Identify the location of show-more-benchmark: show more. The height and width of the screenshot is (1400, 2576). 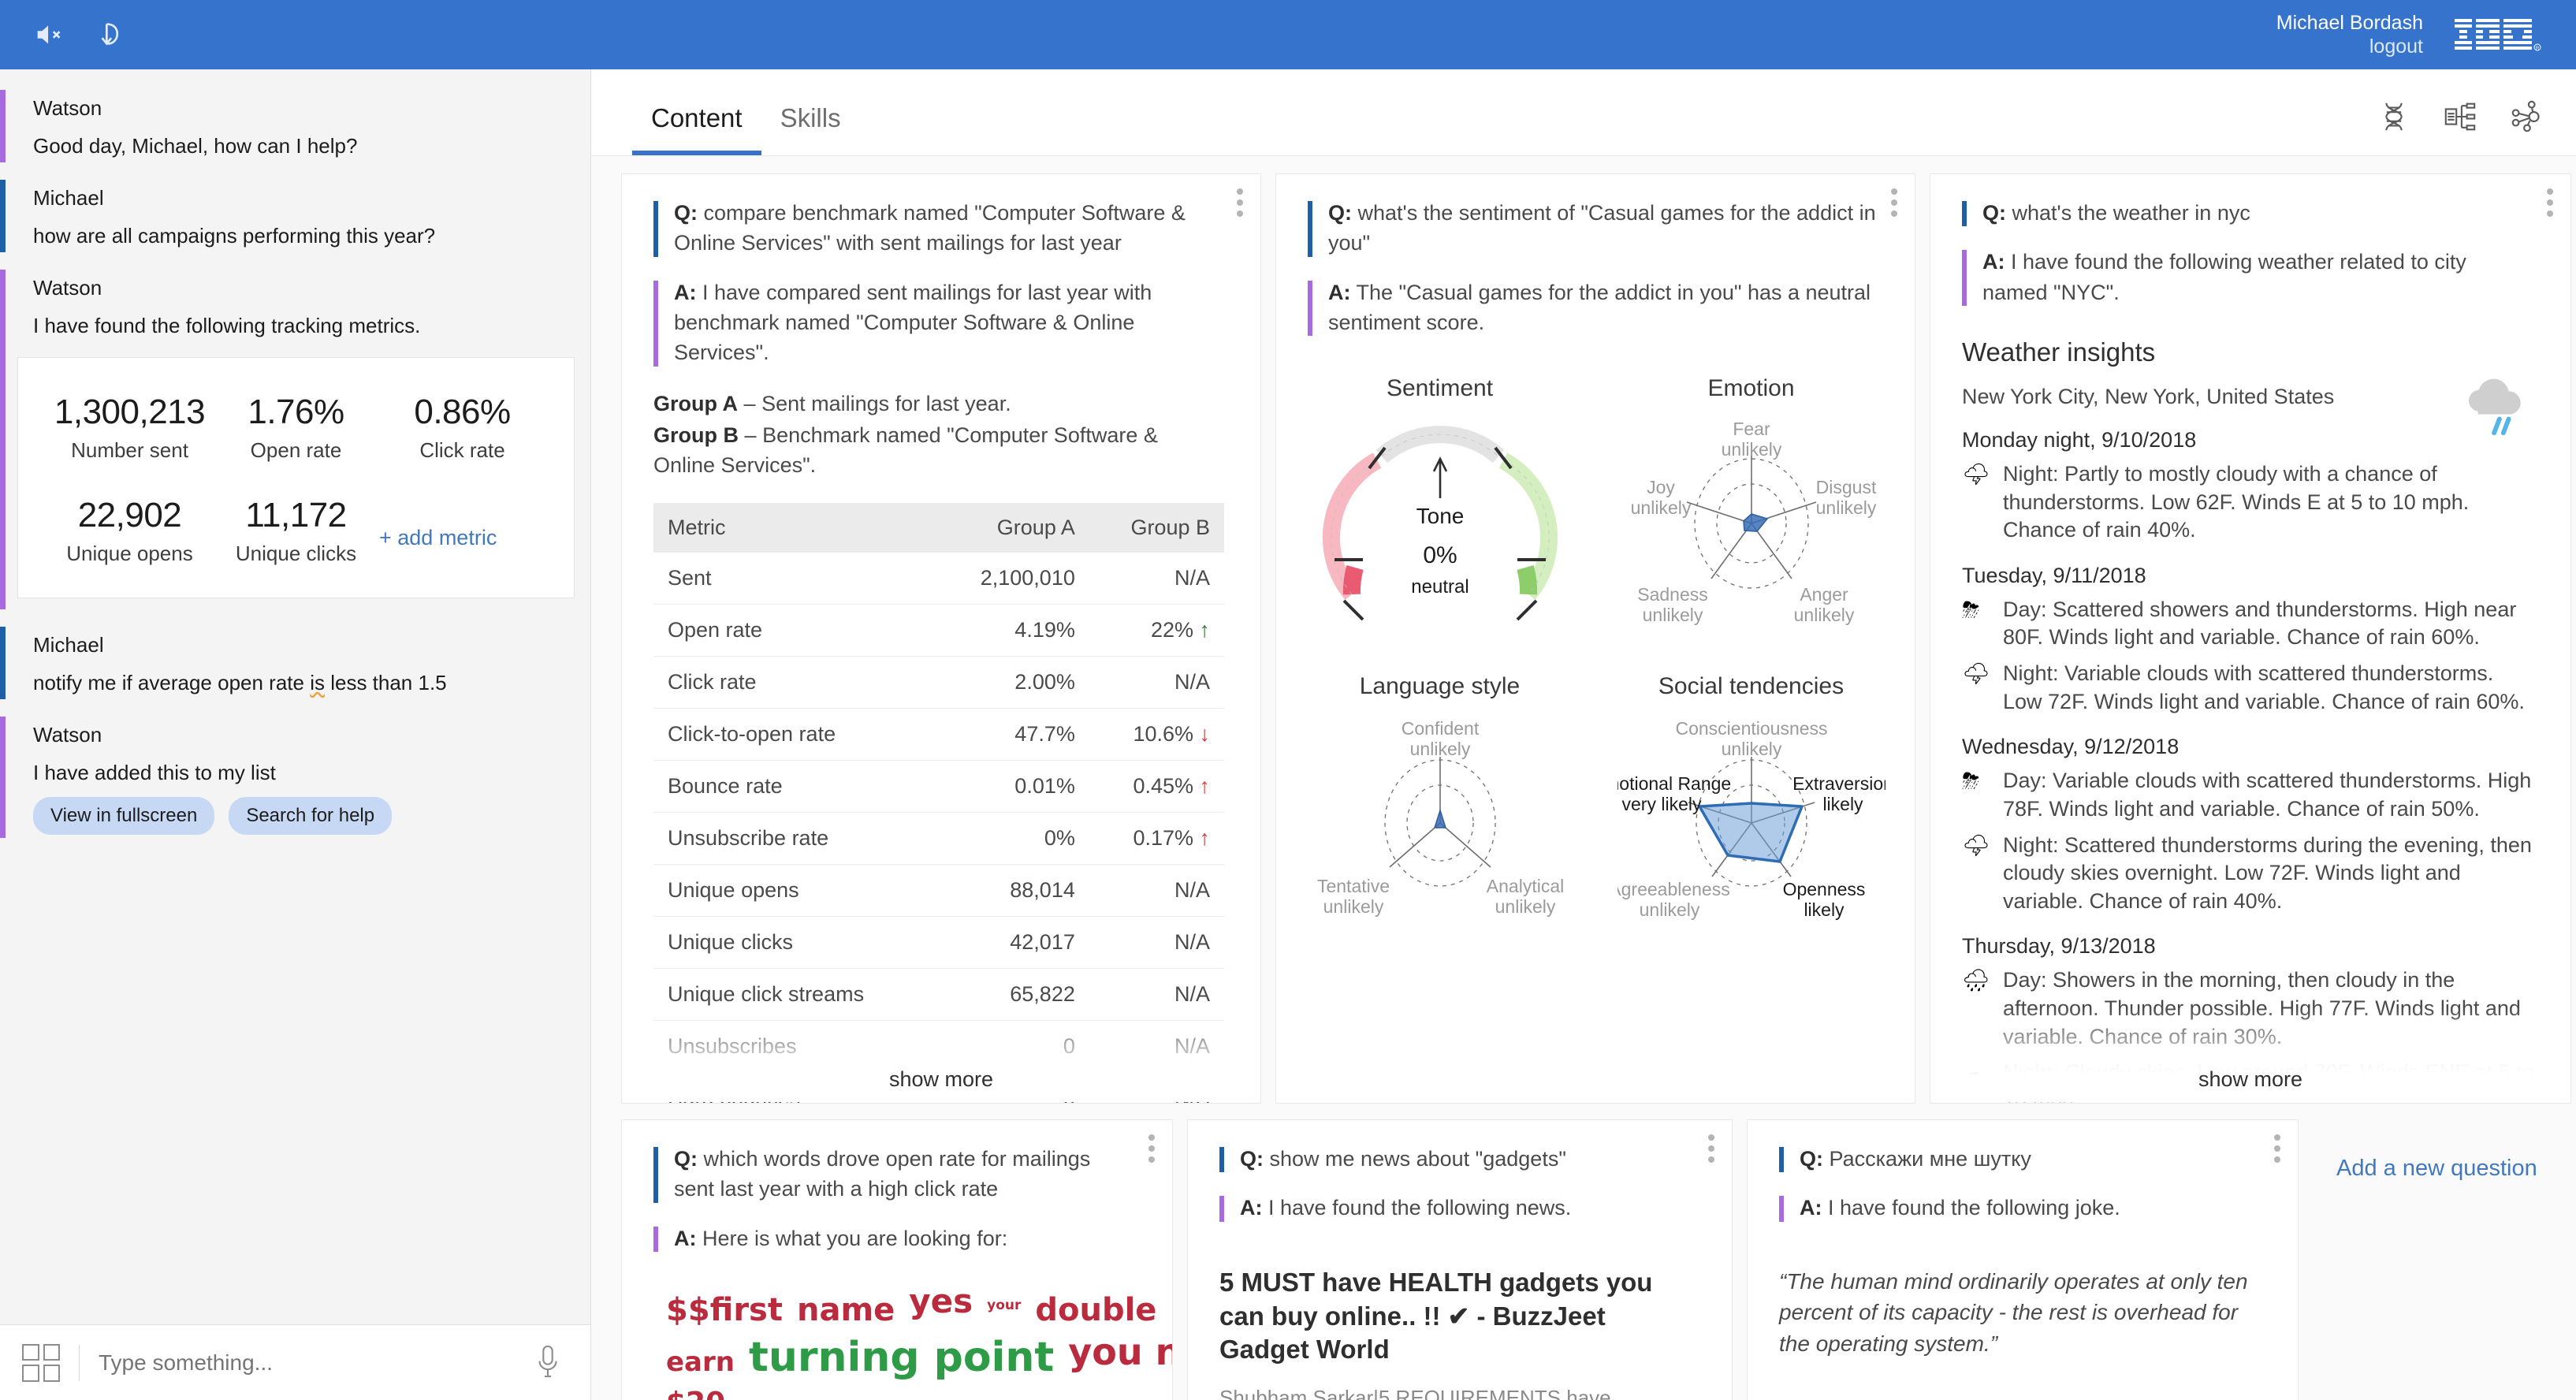
(941, 1079).